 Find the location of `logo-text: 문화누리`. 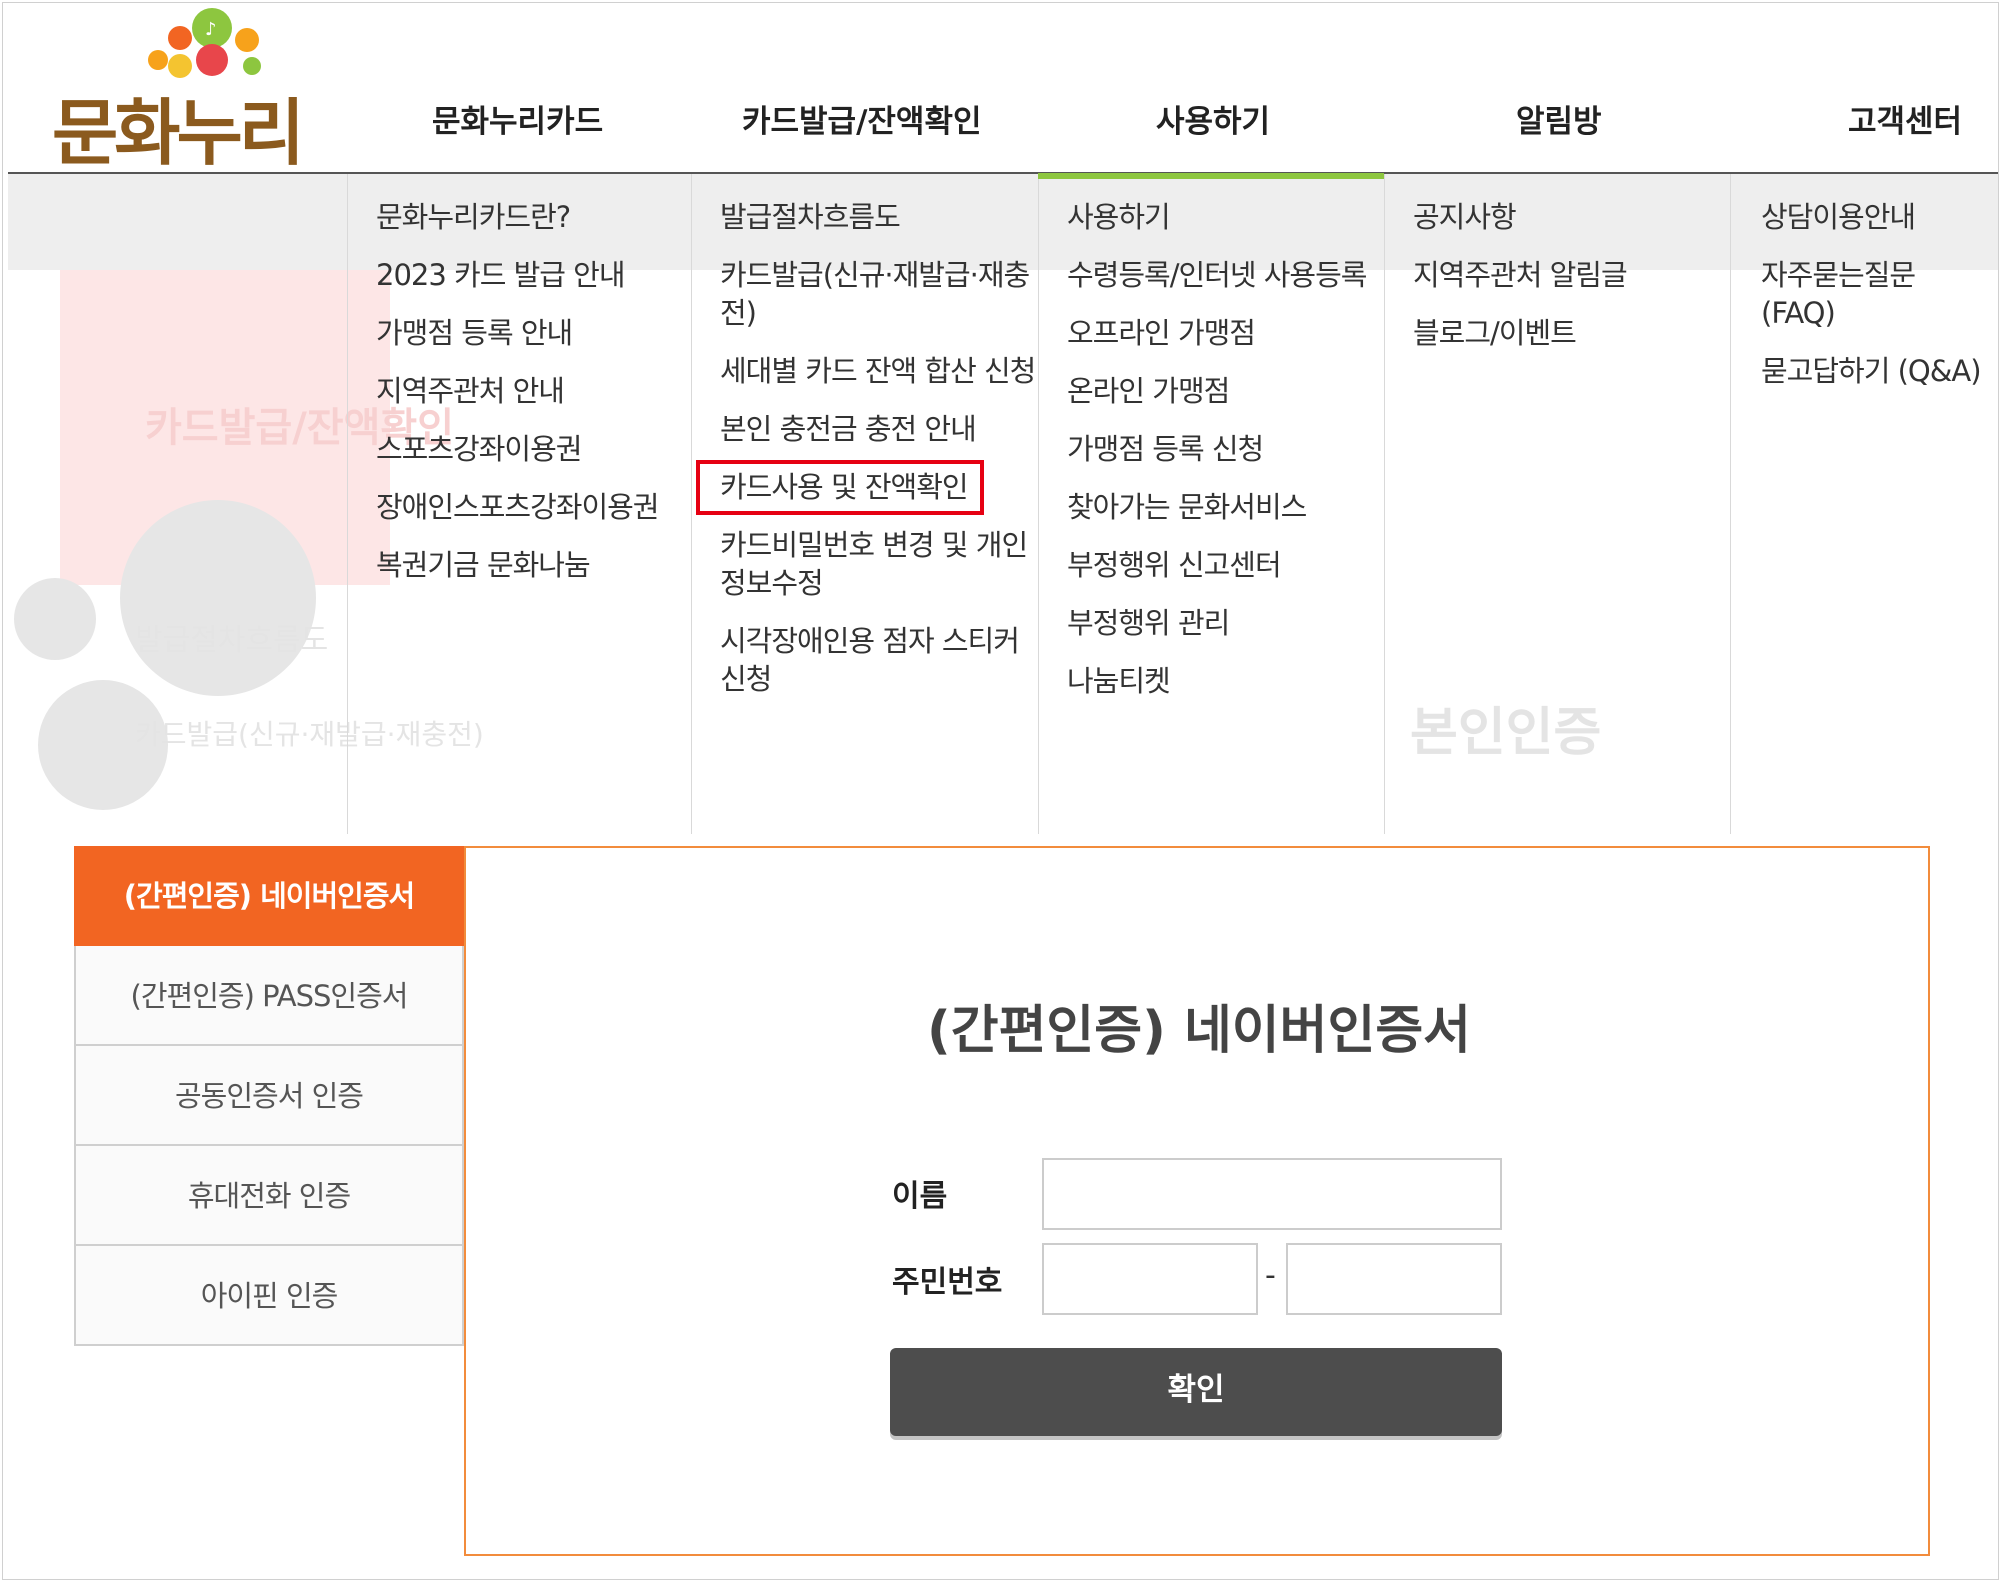

logo-text: 문화누리 is located at coordinates (178, 133).